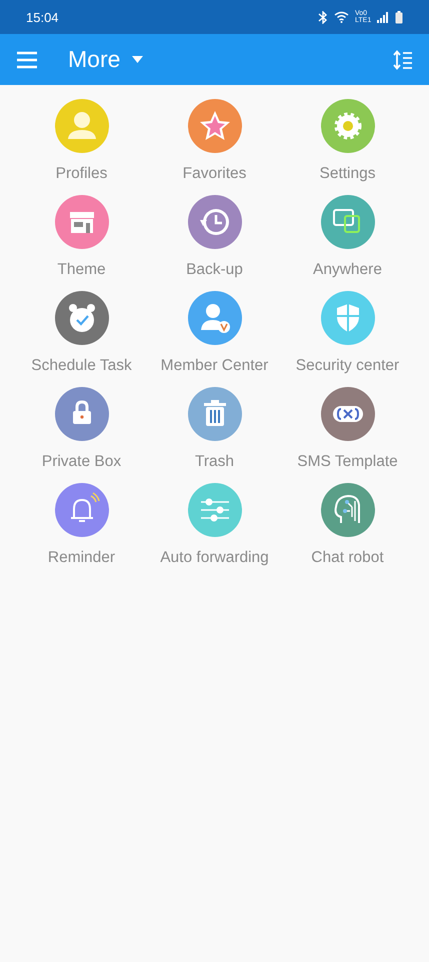 This screenshot has height=962, width=429. What do you see at coordinates (27, 59) in the screenshot?
I see `menu-icon` at bounding box center [27, 59].